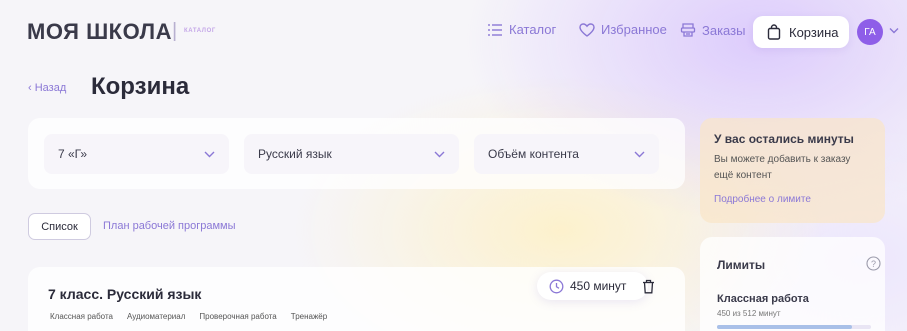 The height and width of the screenshot is (331, 907). What do you see at coordinates (200, 31) in the screenshot?
I see `logo-subtitle: КАТАЛОГ` at bounding box center [200, 31].